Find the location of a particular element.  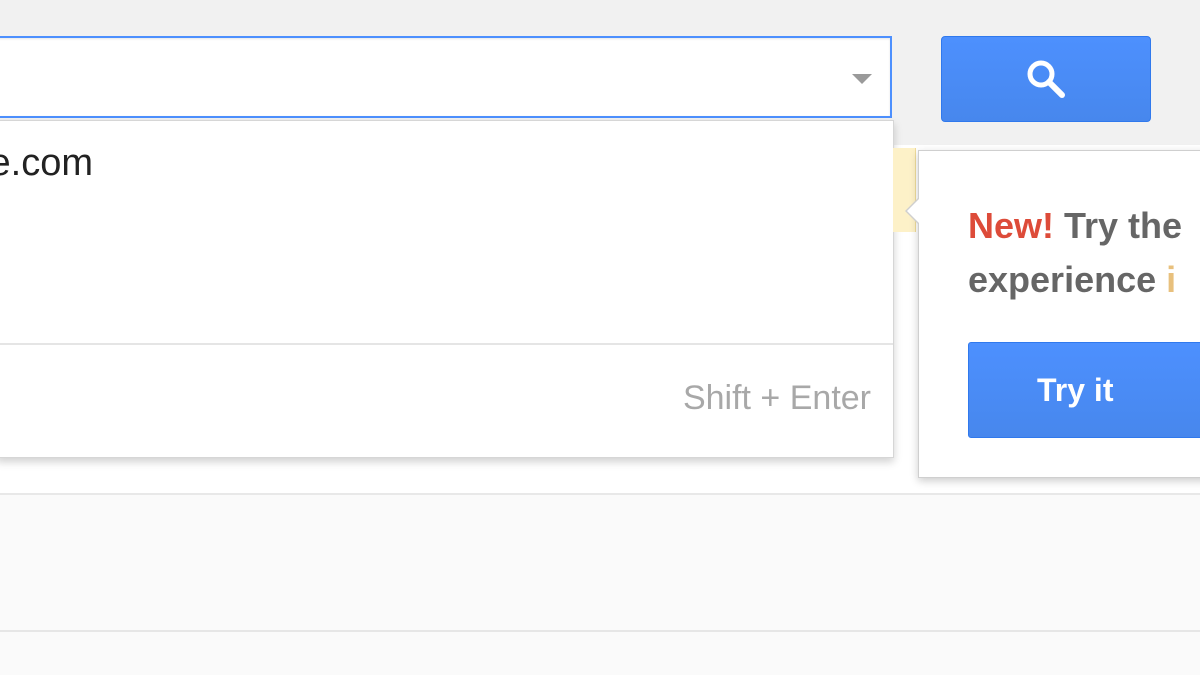

section-divider is located at coordinates (600, 631).